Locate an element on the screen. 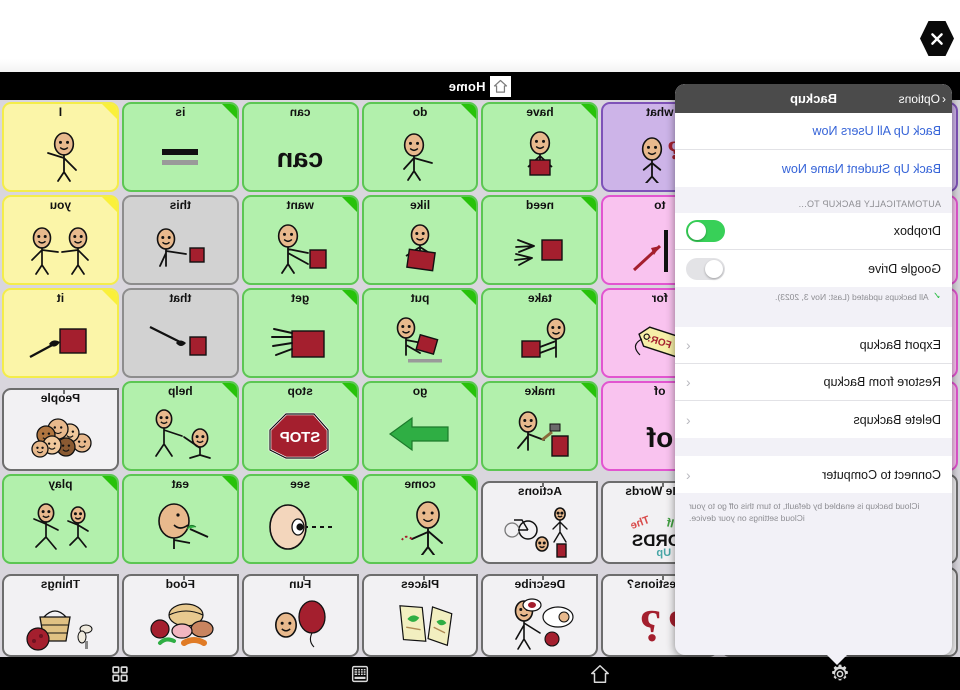  grid-cell-see: see is located at coordinates (300, 519).